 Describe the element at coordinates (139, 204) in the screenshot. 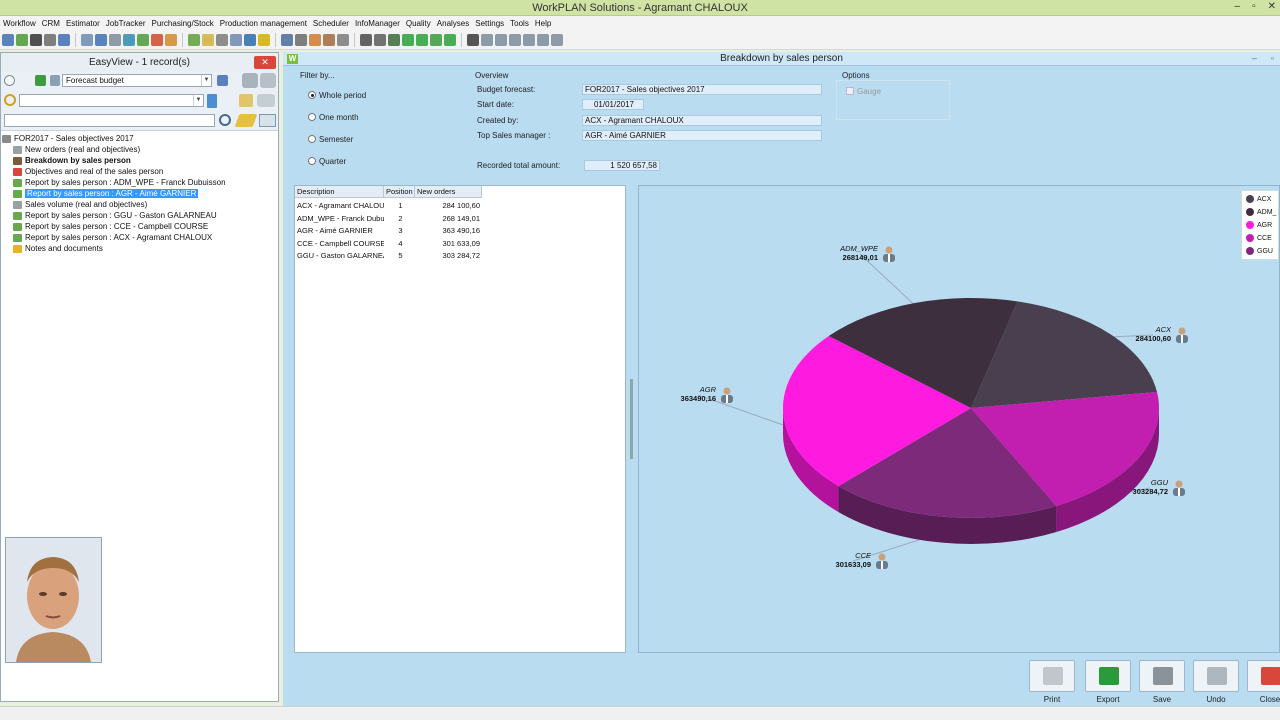

I see `tree-item: Sales volume (real and objectives)` at that location.